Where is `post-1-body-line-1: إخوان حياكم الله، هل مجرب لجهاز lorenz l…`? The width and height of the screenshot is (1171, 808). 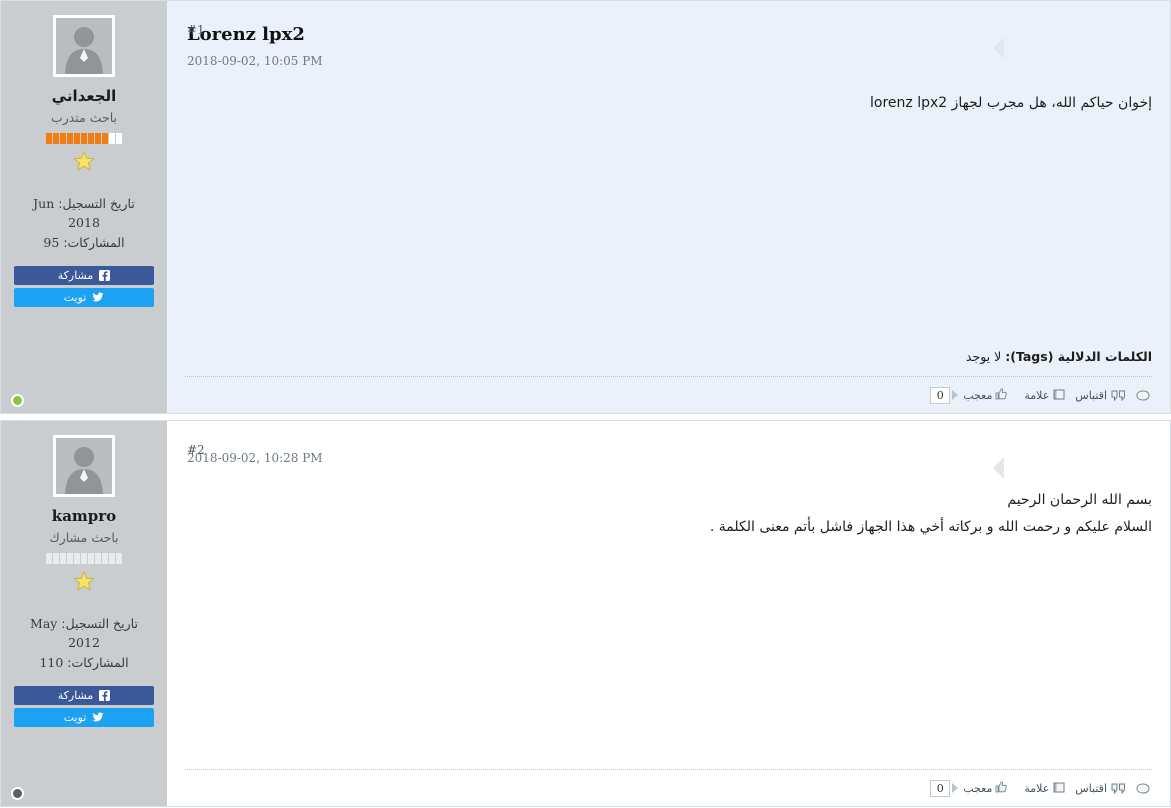 post-1-body-line-1: إخوان حياكم الله، هل مجرب لجهاز lorenz l… is located at coordinates (1011, 103).